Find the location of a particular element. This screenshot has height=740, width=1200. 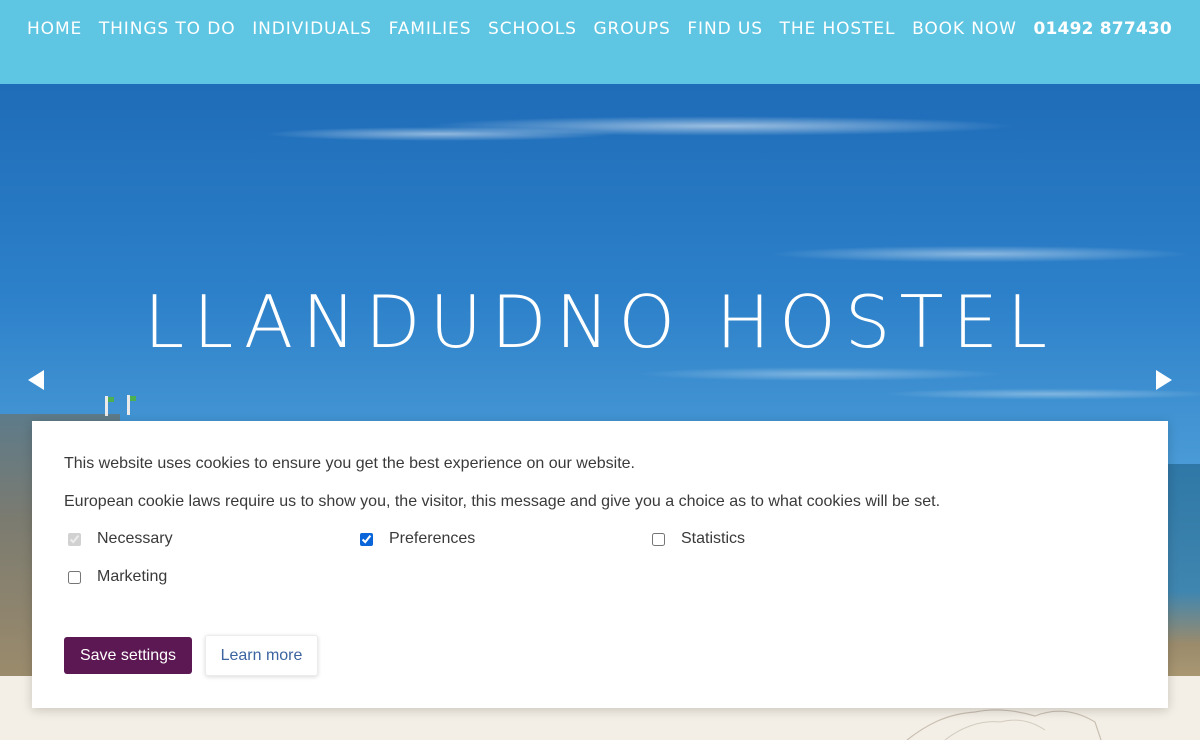

preferences-checkbox is located at coordinates (366, 539).